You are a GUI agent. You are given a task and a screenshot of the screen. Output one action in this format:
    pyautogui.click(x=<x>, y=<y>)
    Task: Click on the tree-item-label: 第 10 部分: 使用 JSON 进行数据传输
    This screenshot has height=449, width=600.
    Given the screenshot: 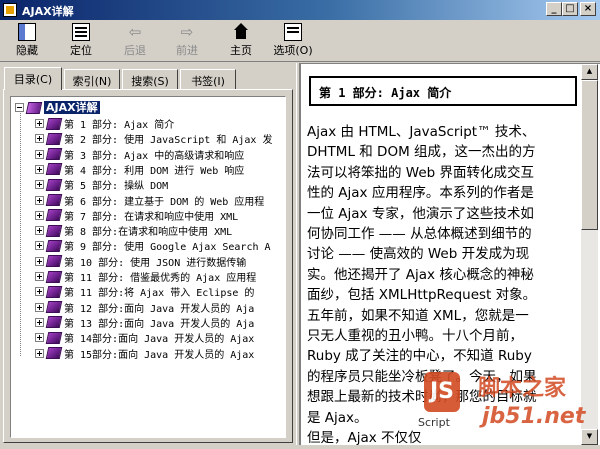 What is the action you would take?
    pyautogui.click(x=155, y=263)
    